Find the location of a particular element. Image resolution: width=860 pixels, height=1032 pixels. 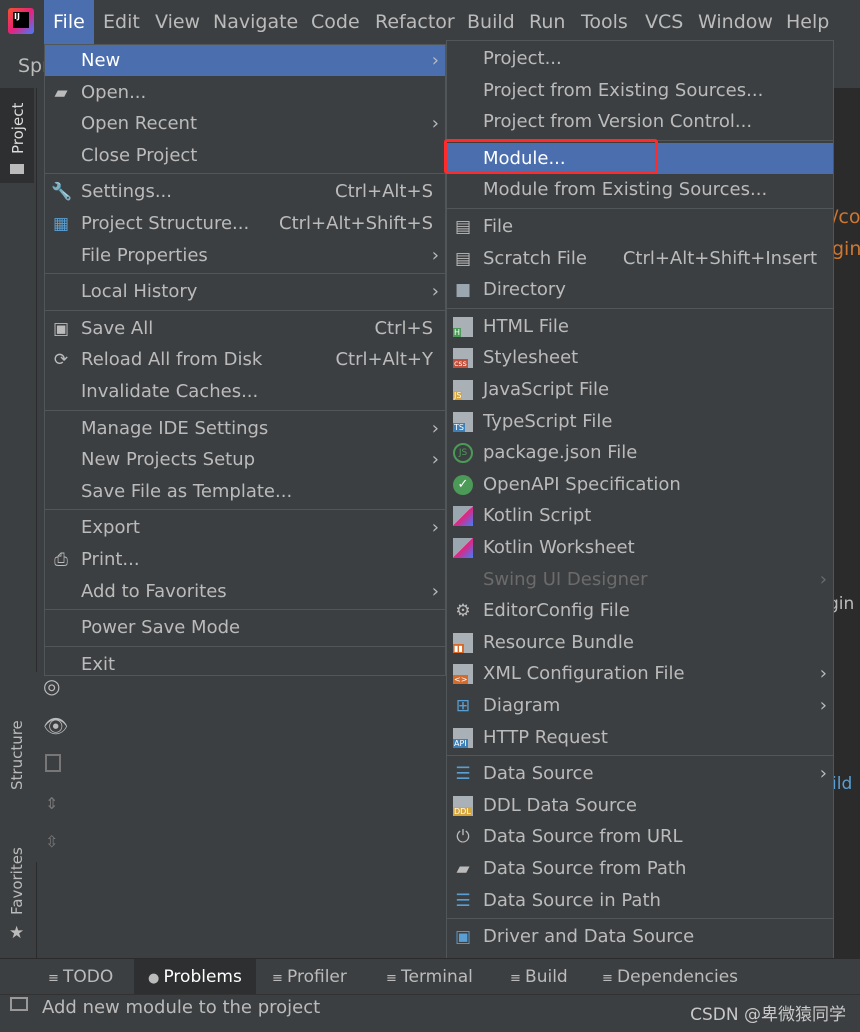

new-menu-item-kotlin-script: Kotlin Script is located at coordinates (640, 515).